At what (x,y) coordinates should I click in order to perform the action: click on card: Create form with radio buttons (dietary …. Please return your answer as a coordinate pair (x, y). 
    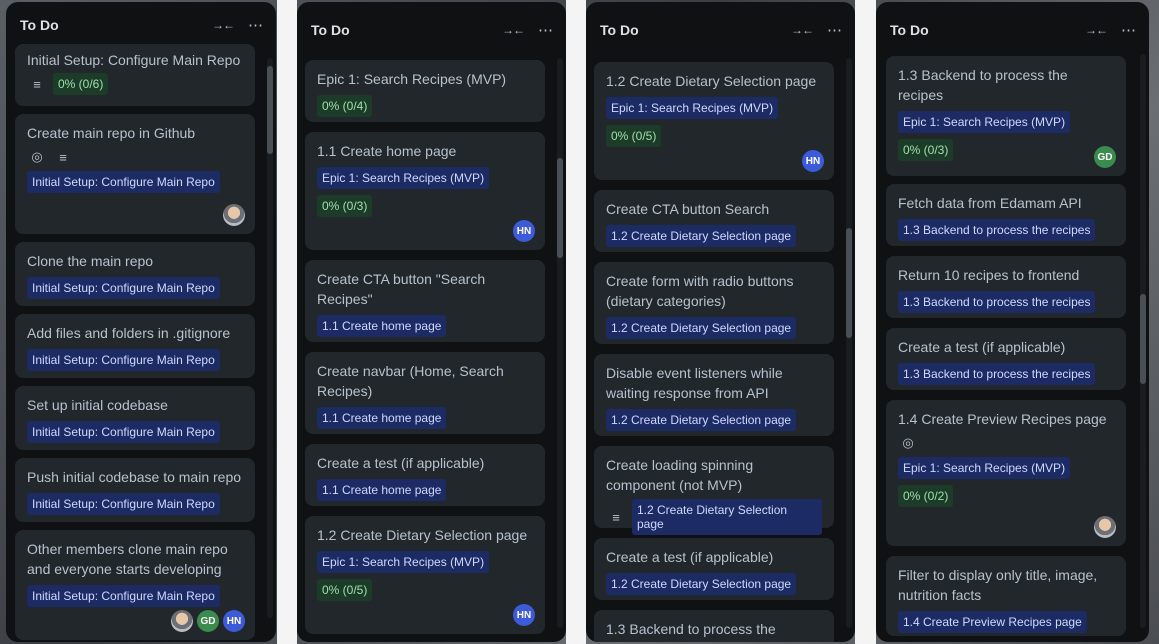
    Looking at the image, I should click on (714, 303).